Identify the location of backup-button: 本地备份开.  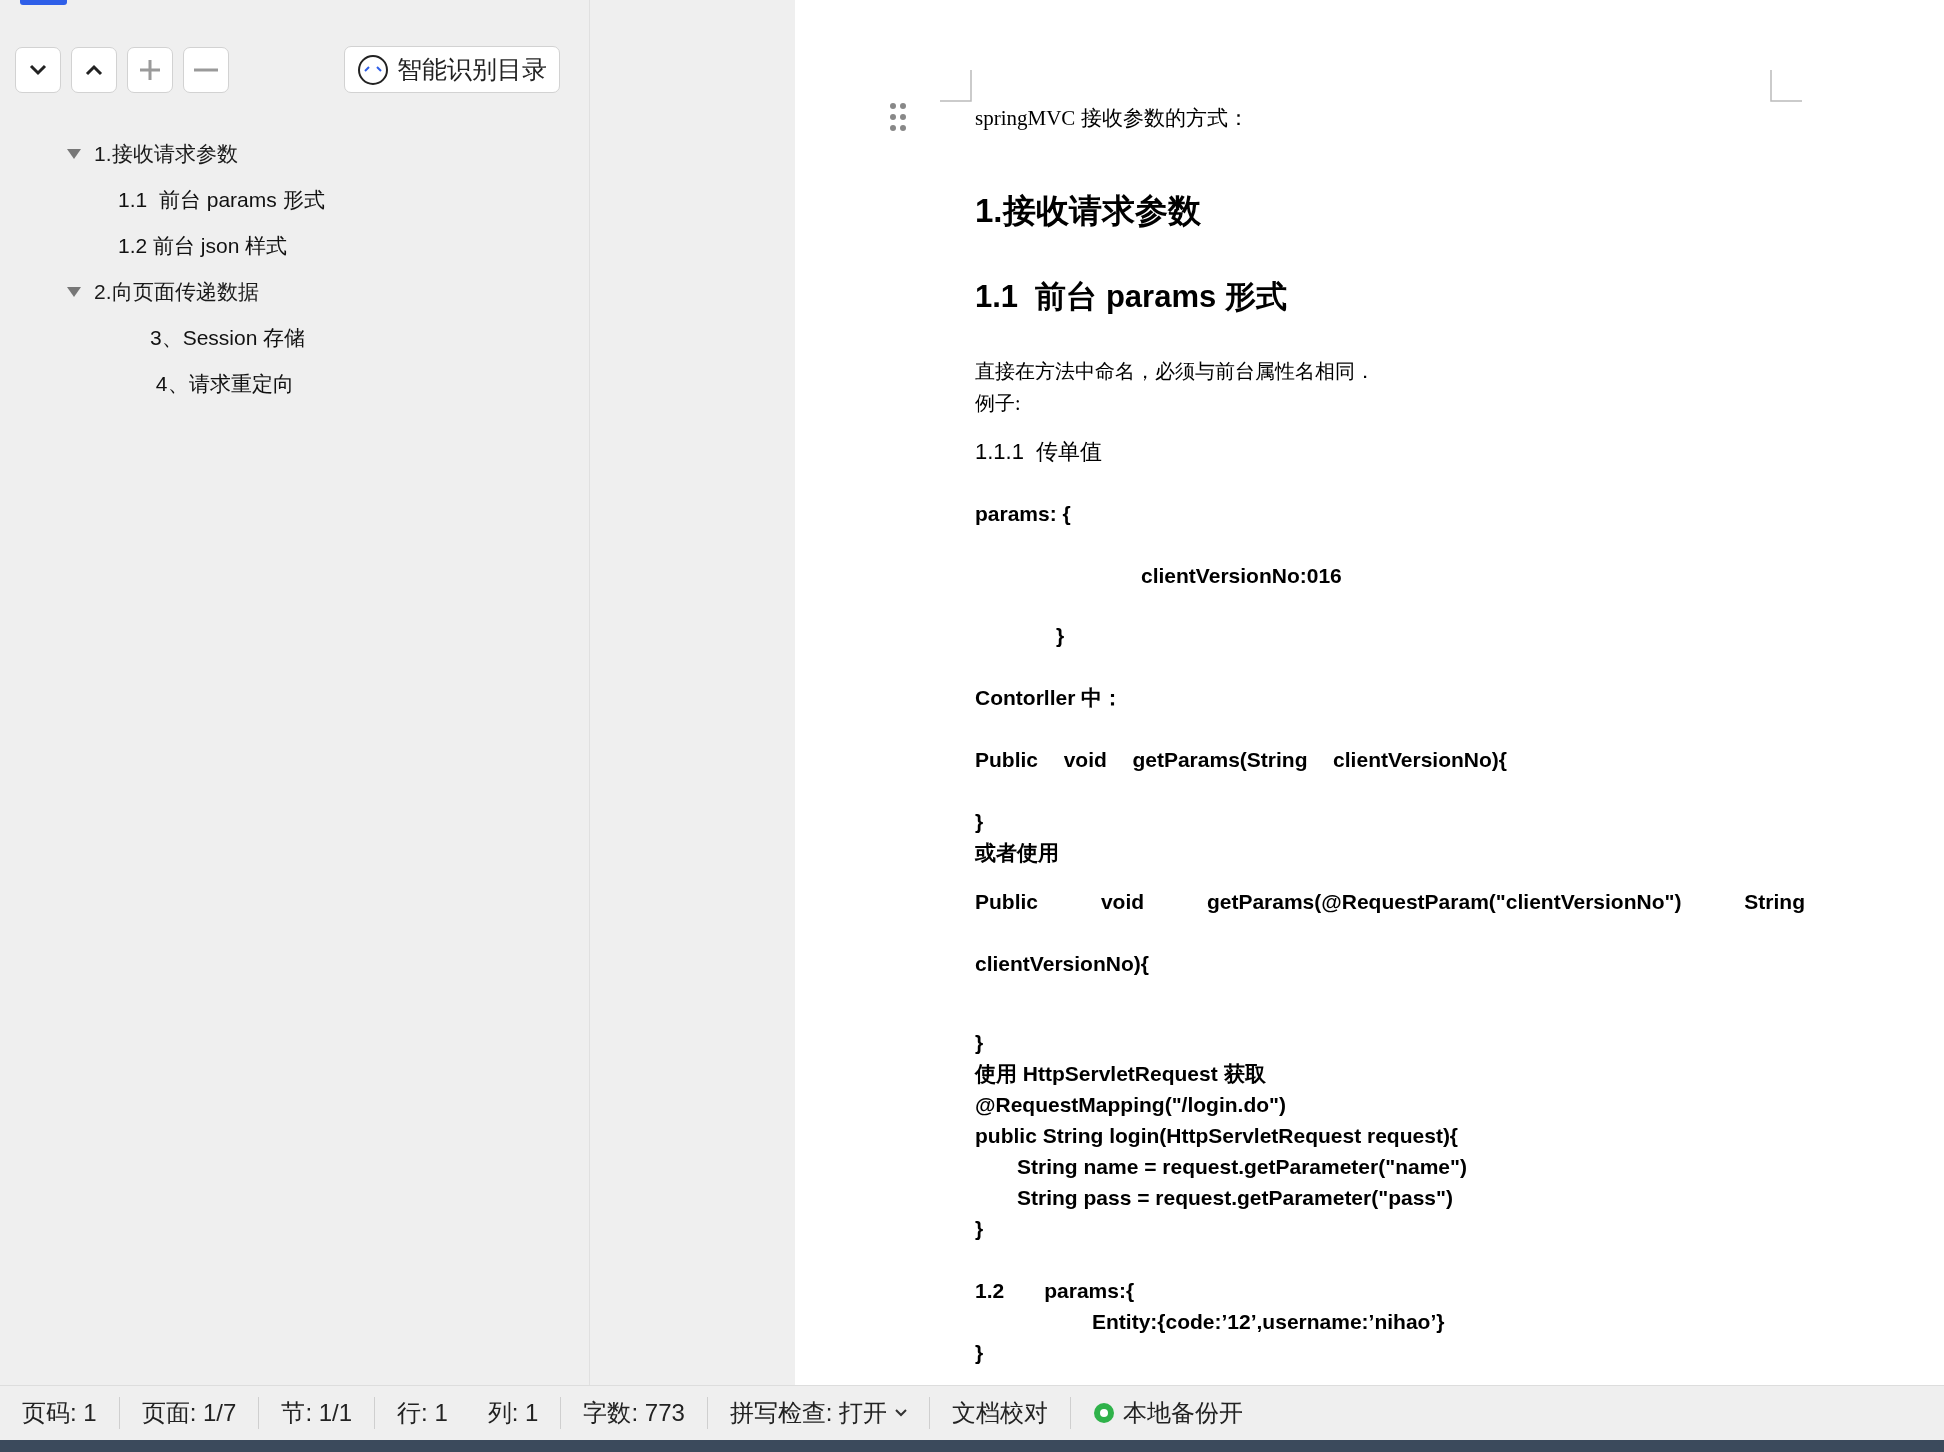
(1168, 1413).